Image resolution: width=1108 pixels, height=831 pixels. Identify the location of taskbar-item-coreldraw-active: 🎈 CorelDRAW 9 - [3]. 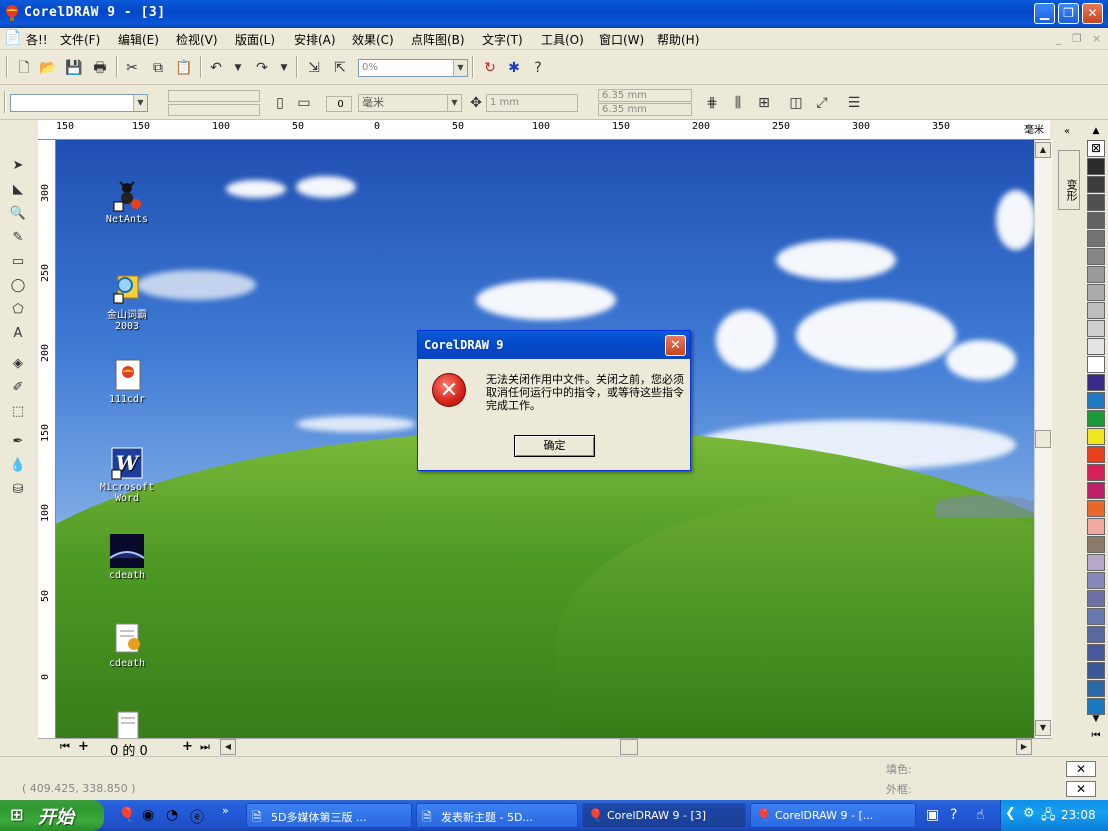
(664, 815).